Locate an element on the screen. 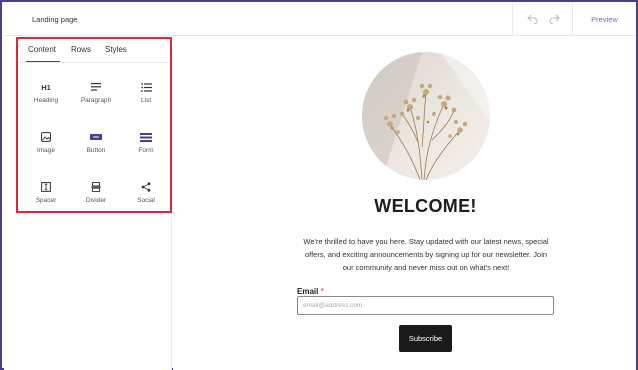 The image size is (638, 370). required-indicator: * is located at coordinates (322, 291).